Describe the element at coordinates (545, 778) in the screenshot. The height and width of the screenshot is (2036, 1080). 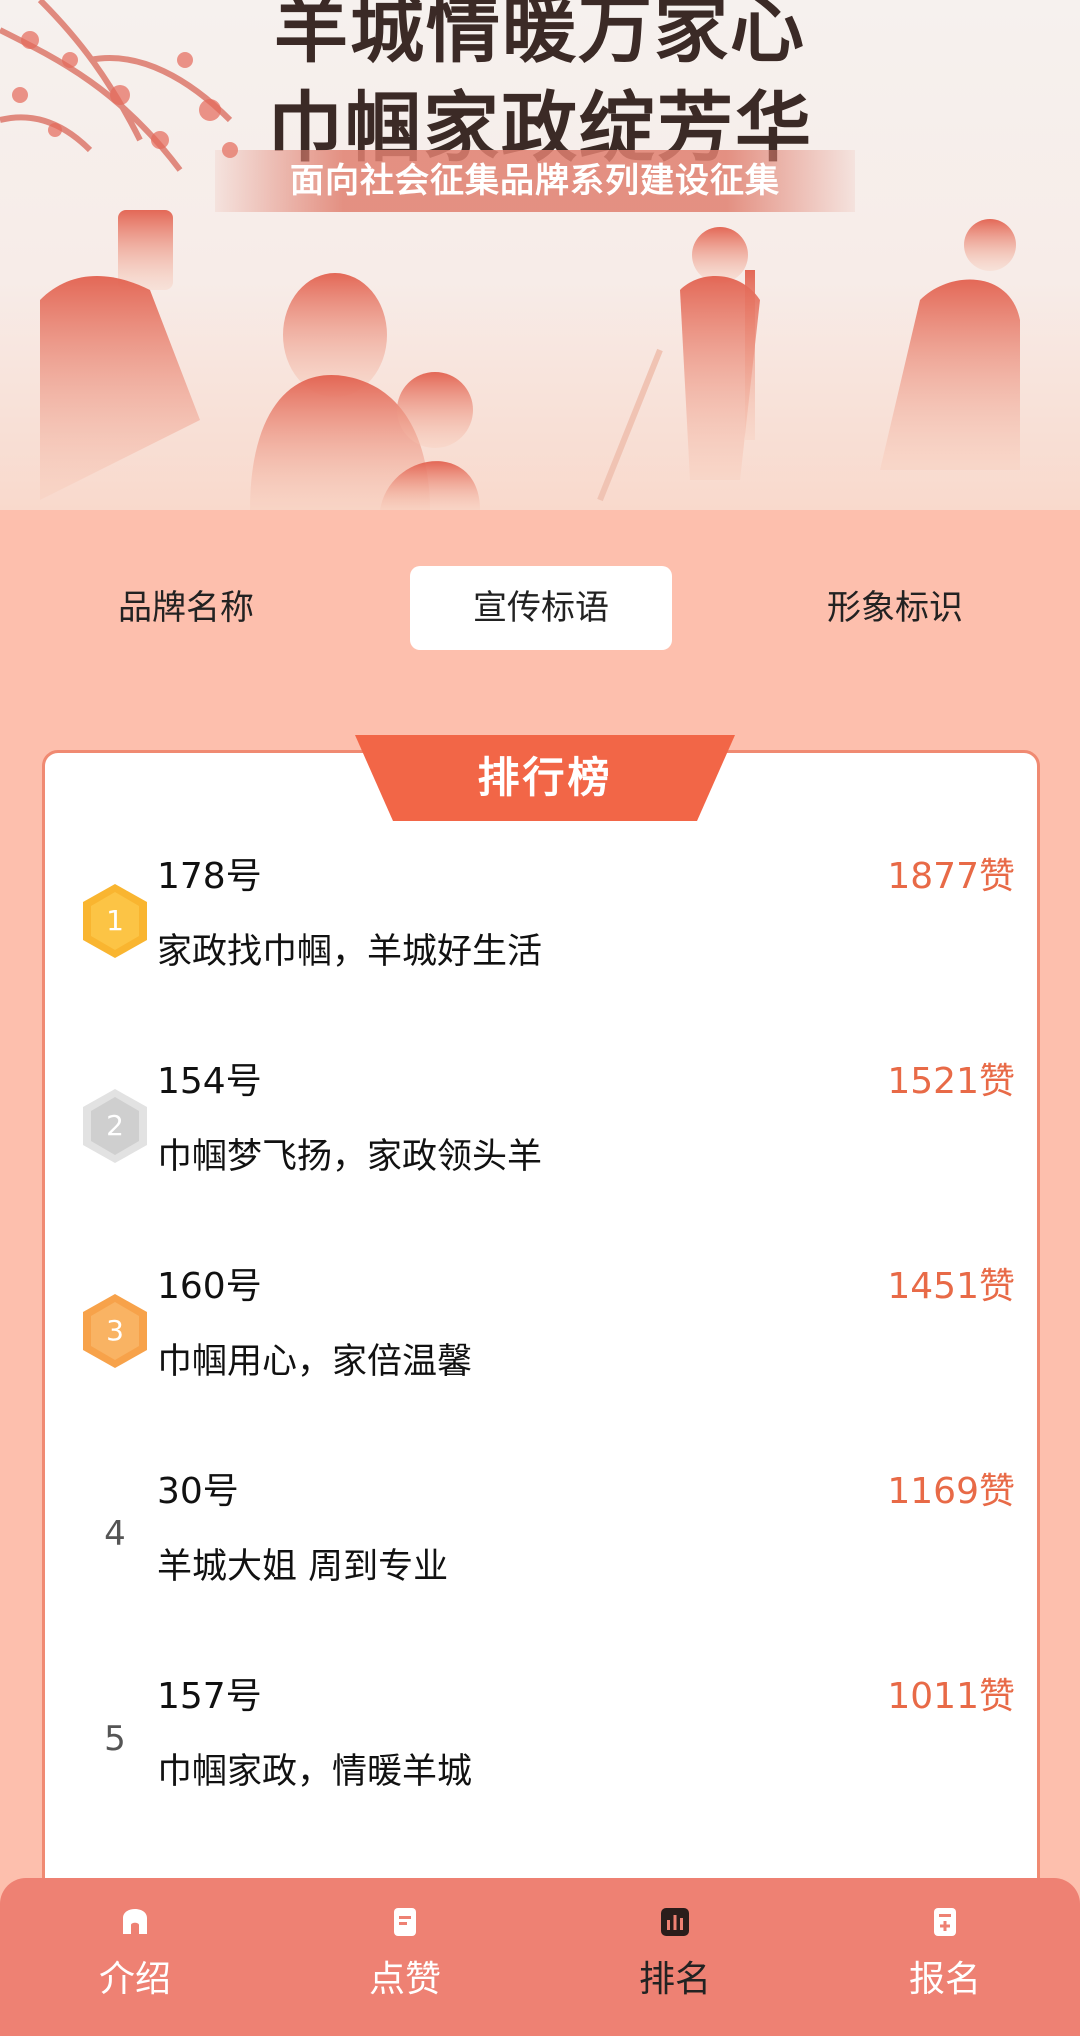
I see `ranking-title: 排行榜` at that location.